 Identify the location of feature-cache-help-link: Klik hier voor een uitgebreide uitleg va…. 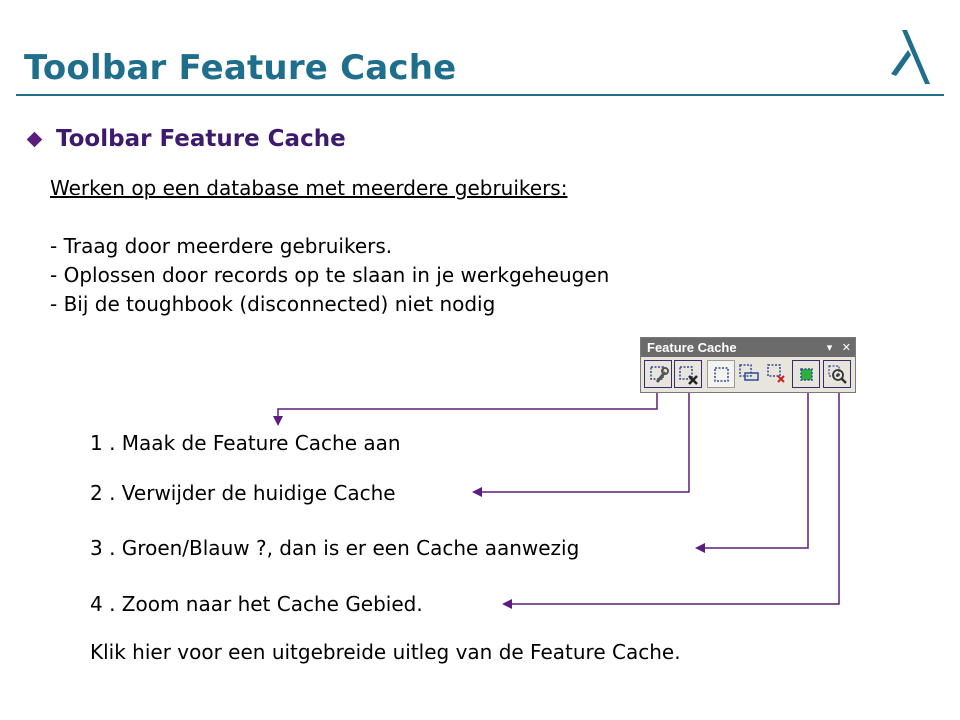
(385, 652).